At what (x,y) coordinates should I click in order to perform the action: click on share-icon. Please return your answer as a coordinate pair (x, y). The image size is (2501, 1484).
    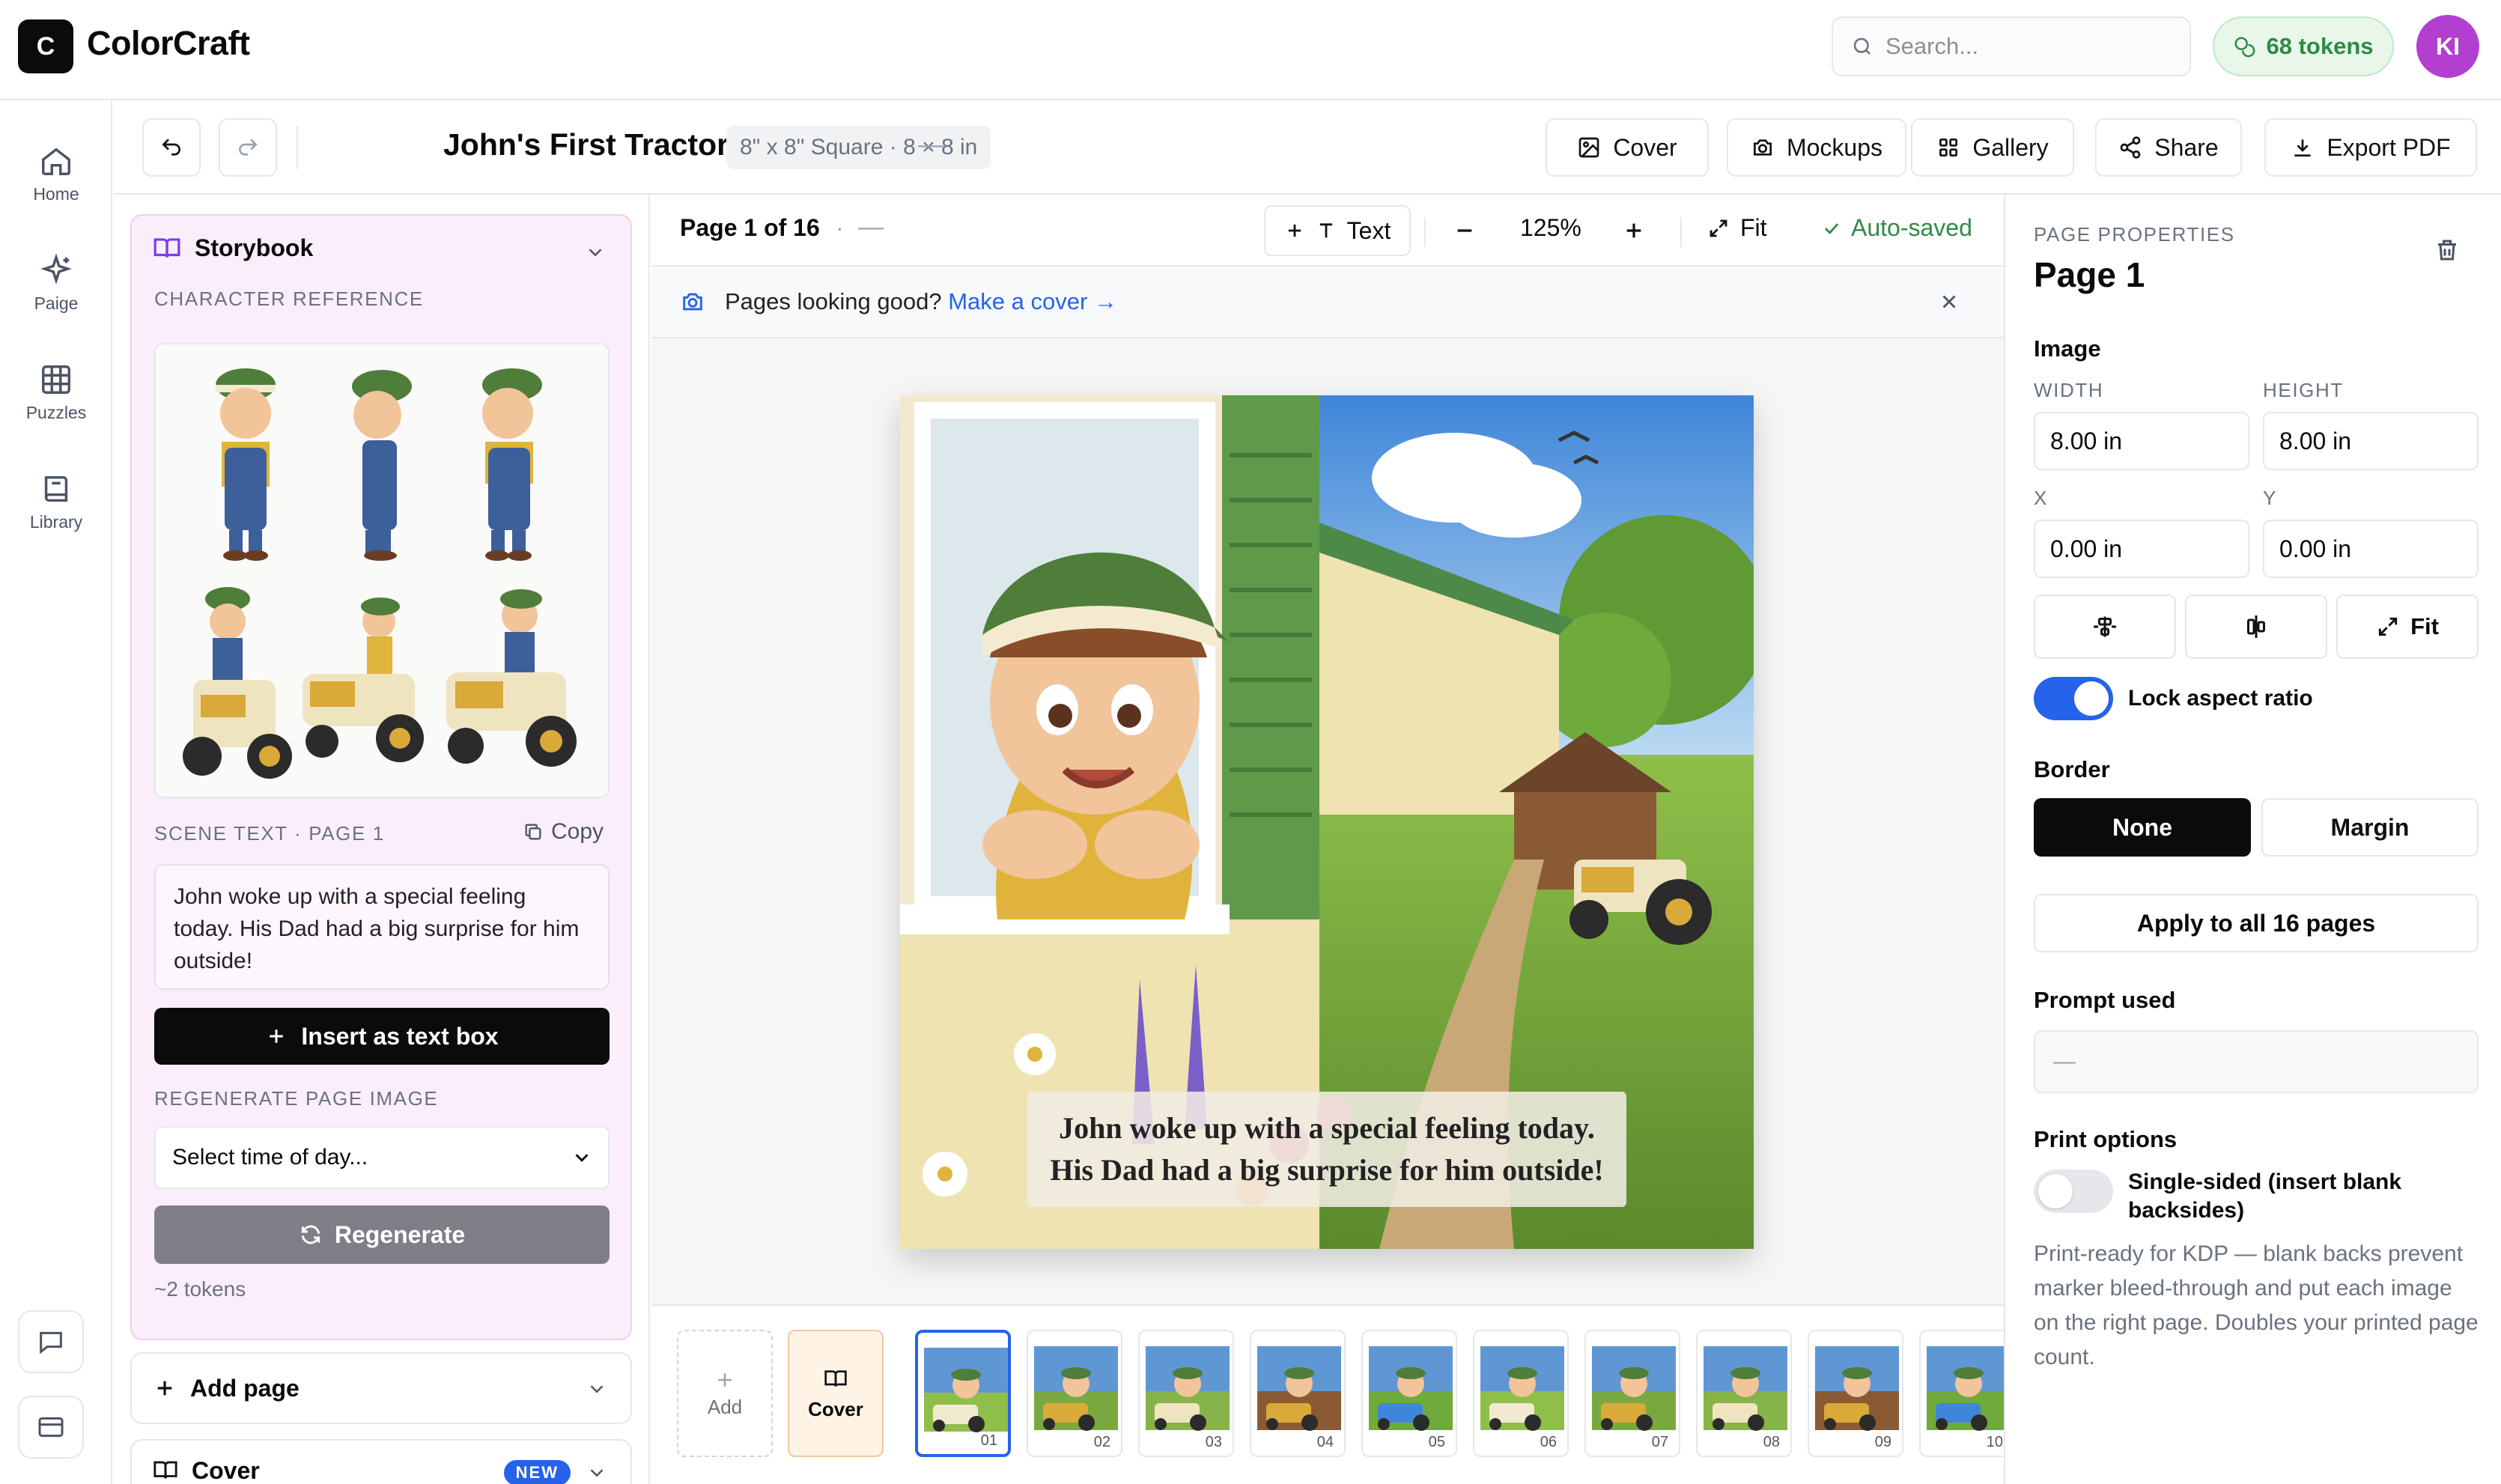
    Looking at the image, I should click on (2130, 147).